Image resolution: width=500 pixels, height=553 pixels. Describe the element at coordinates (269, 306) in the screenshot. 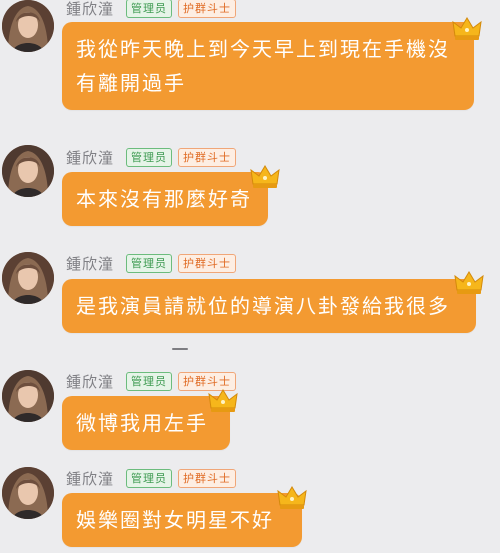

I see `message-bubble: 是我演員請就位的導演八卦發給我很多` at that location.